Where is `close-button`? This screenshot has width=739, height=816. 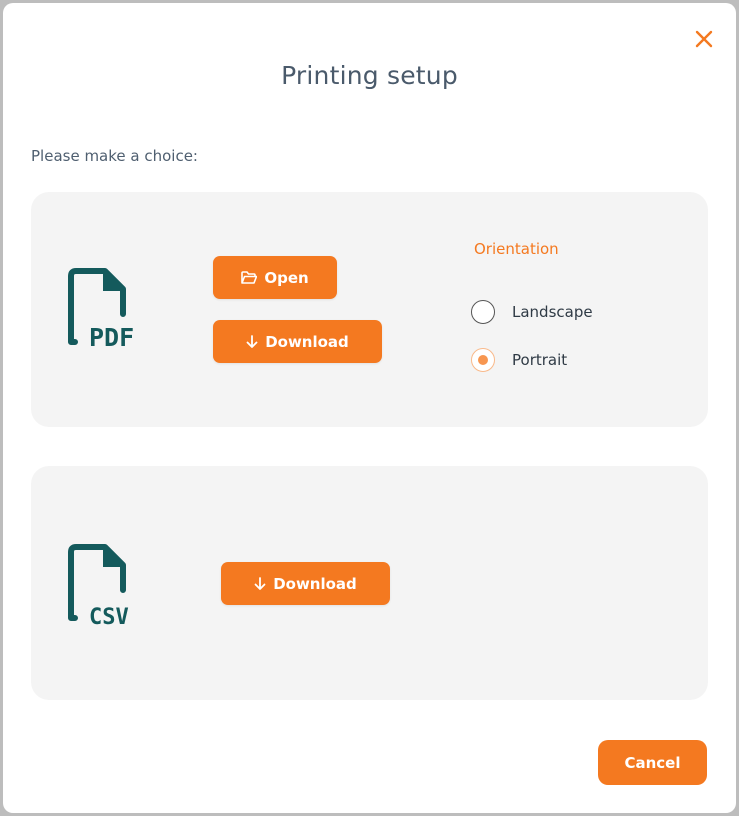 close-button is located at coordinates (704, 39).